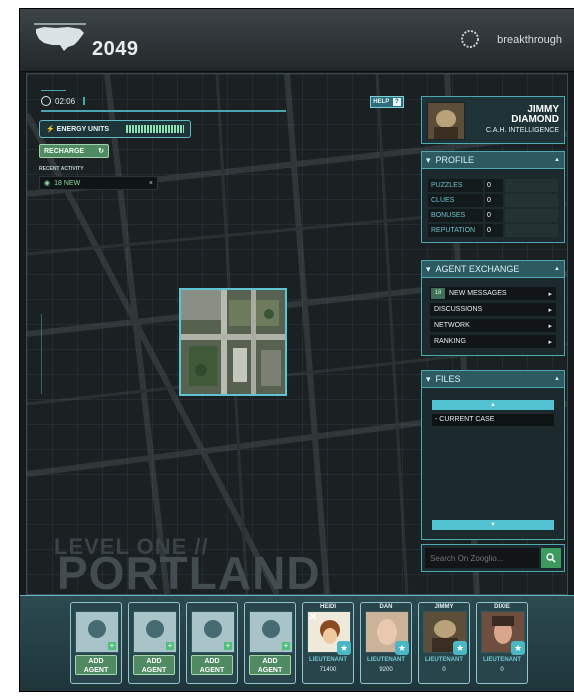 Image resolution: width=574 pixels, height=698 pixels. Describe the element at coordinates (493, 269) in the screenshot. I see `agent-exchange-header: ▾ AGENT EXCHANGE ▲` at that location.